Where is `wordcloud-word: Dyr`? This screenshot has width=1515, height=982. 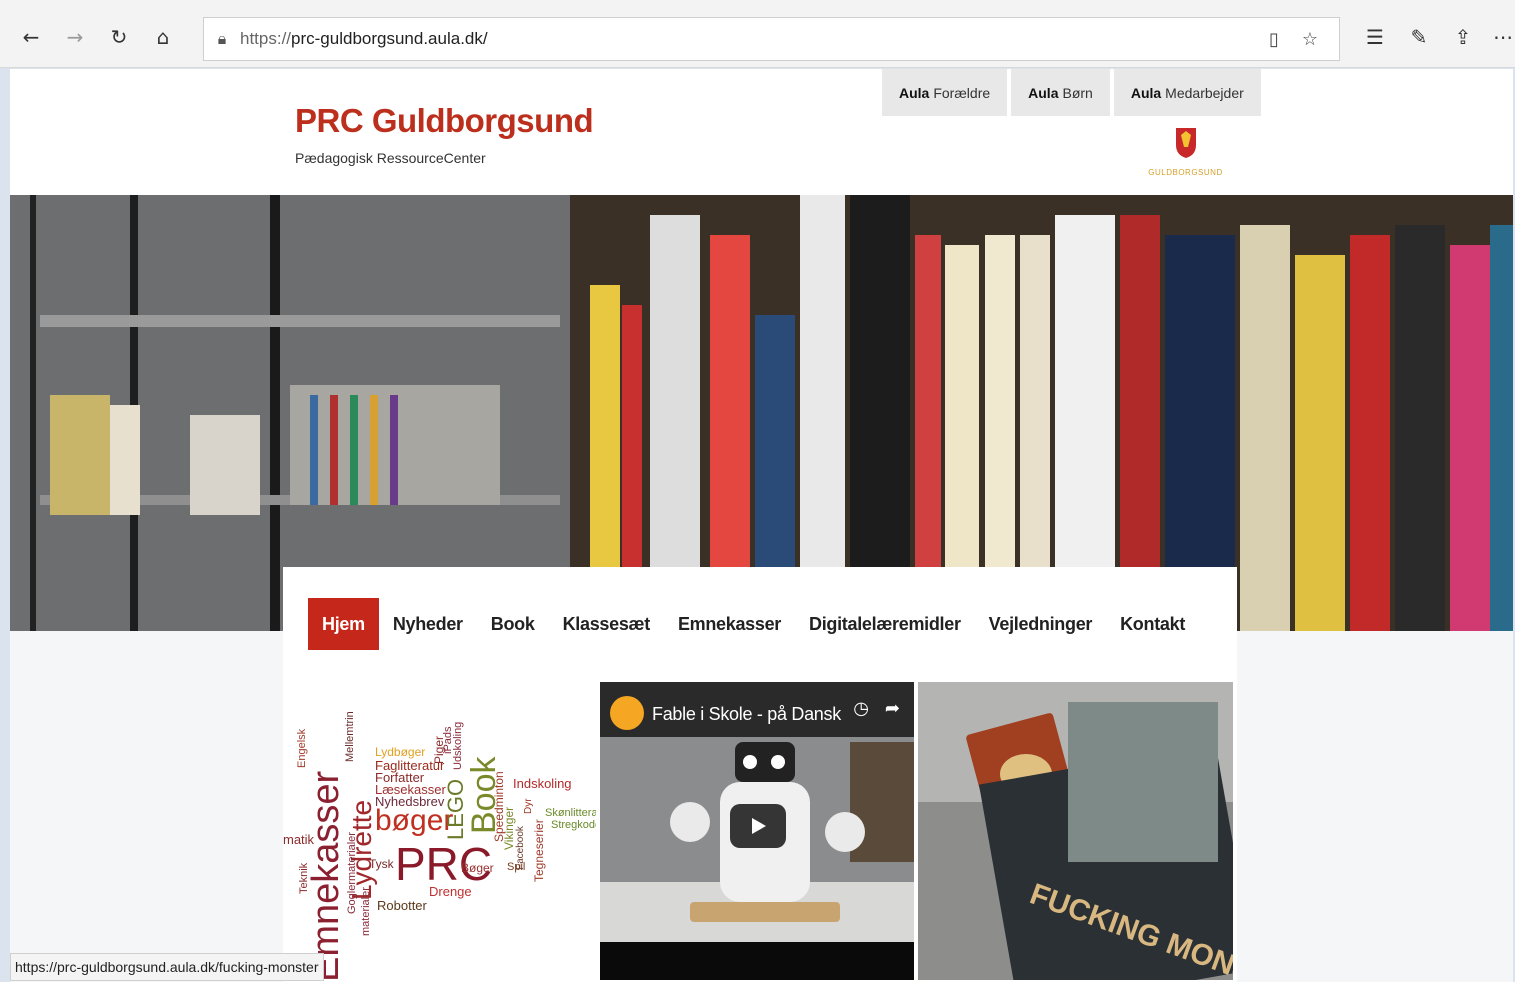
wordcloud-word: Dyr is located at coordinates (528, 806).